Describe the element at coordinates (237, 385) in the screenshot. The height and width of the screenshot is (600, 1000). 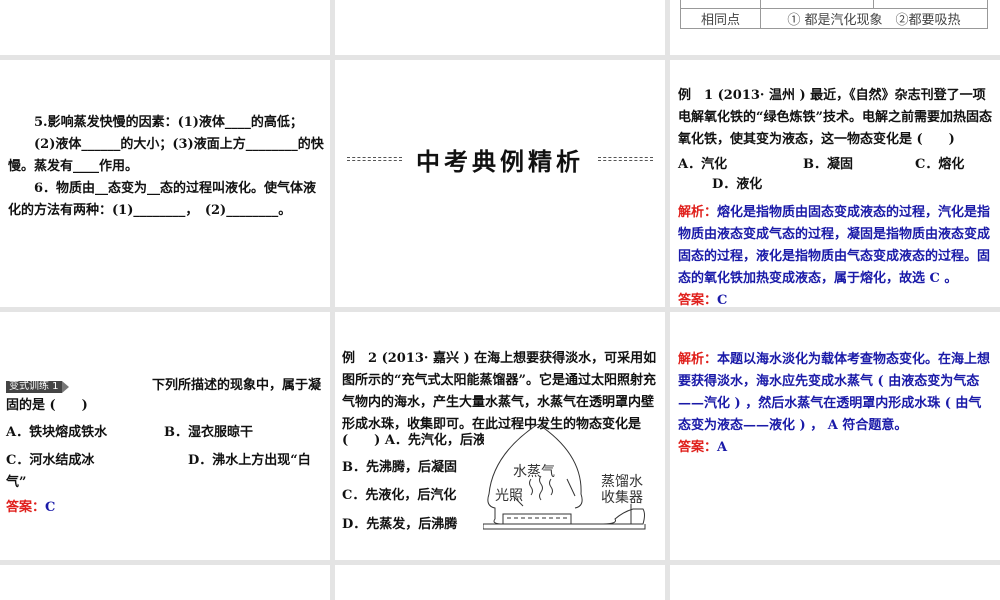
I see `practice-question-tail: 下列所描述的现象中，属于凝` at that location.